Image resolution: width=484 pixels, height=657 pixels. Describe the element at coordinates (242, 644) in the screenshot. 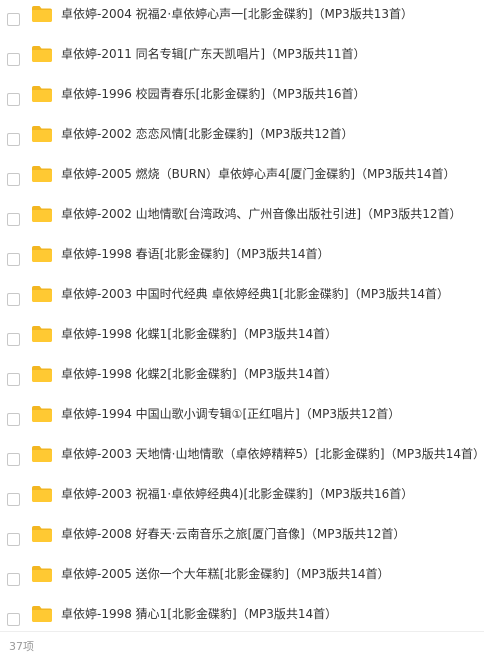

I see `status-bar: 37项` at that location.